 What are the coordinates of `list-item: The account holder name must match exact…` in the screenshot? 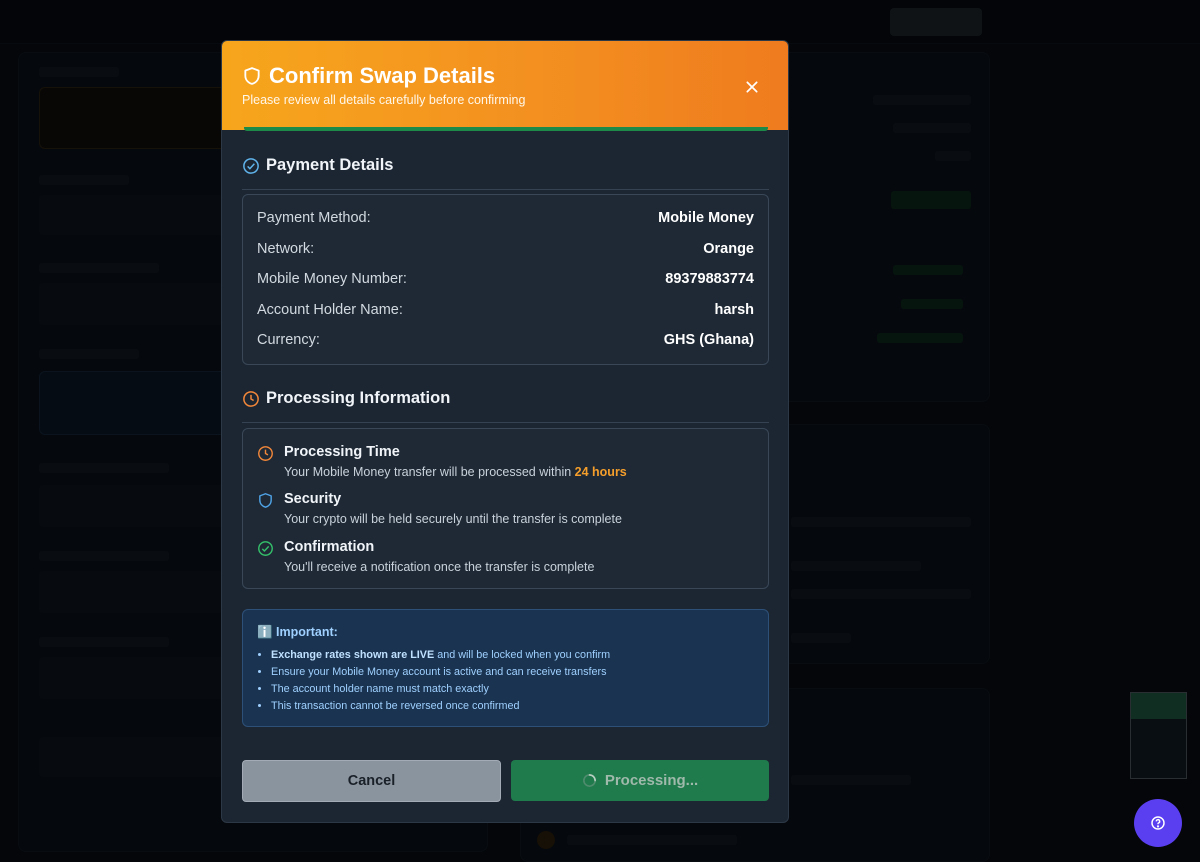 It's located at (440, 689).